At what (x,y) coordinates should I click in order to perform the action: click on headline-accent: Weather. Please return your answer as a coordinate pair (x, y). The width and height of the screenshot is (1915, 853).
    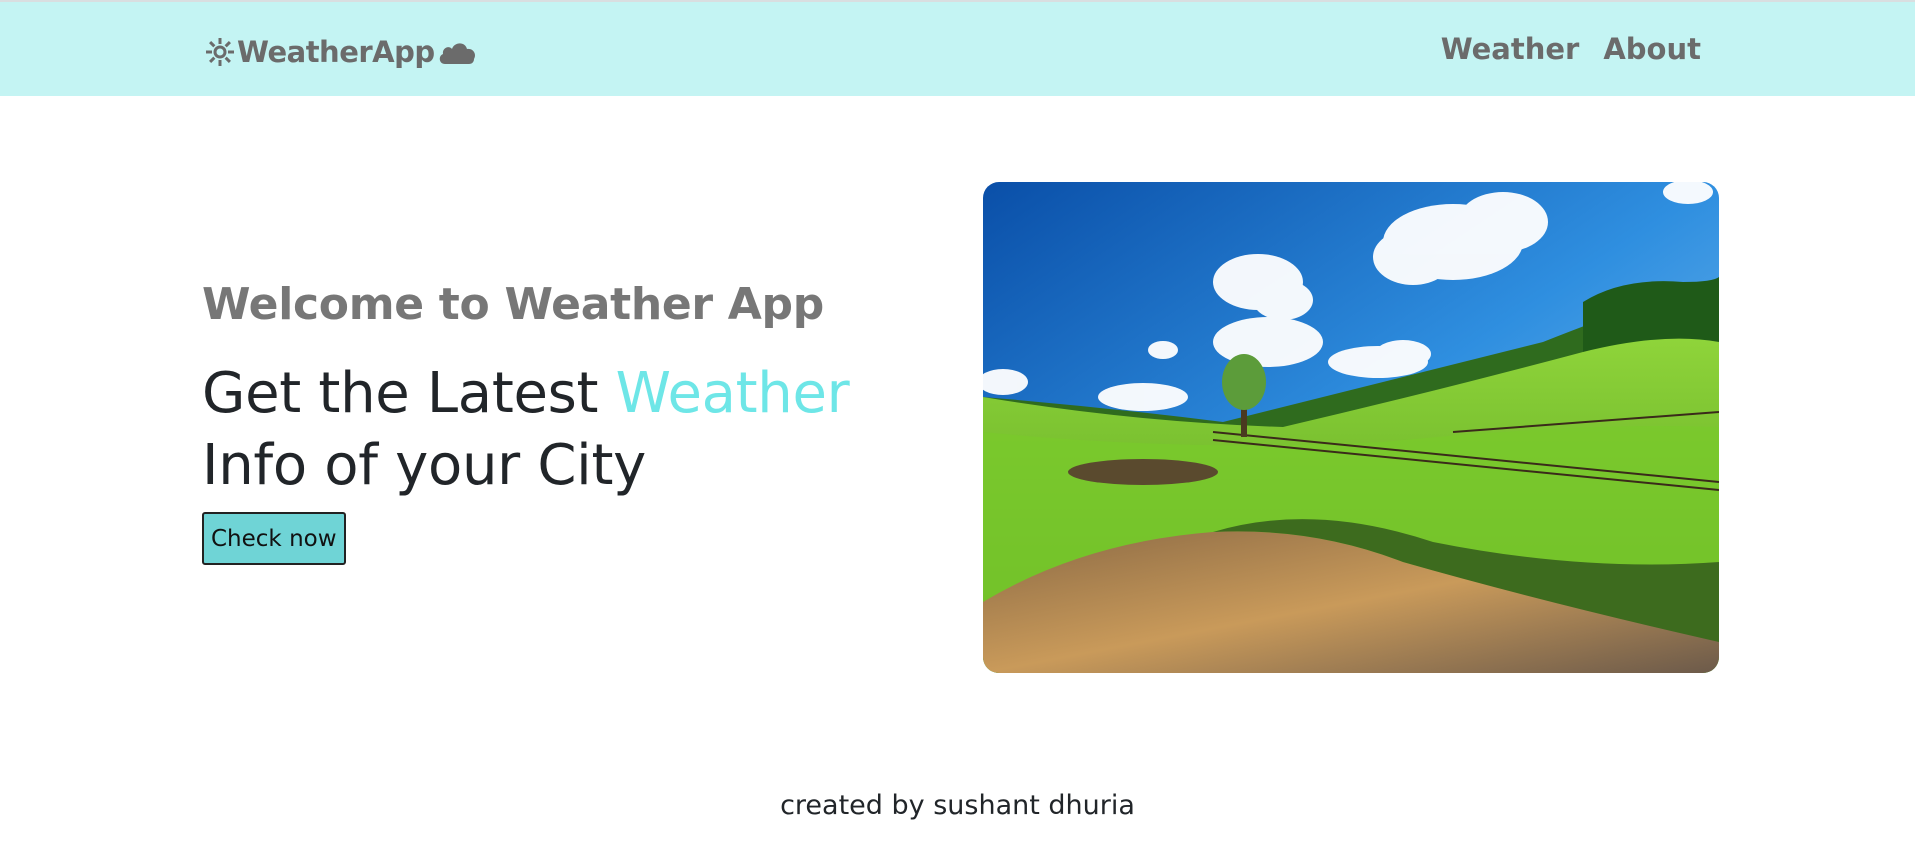
    Looking at the image, I should click on (732, 393).